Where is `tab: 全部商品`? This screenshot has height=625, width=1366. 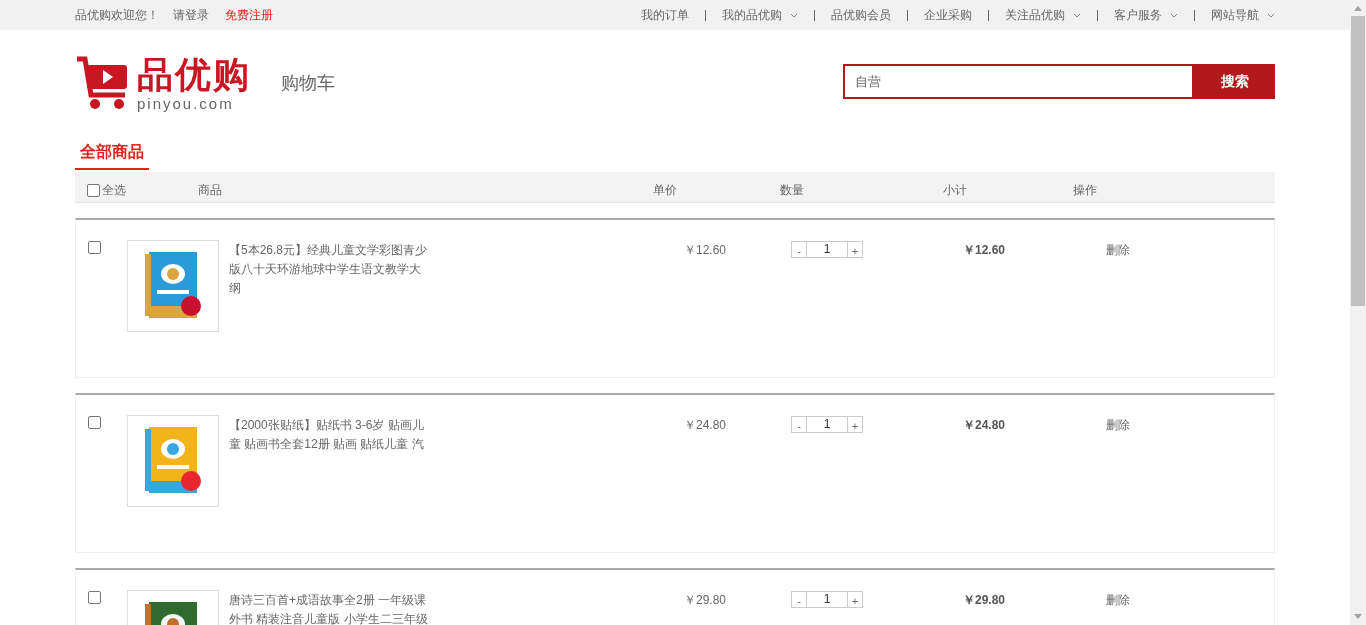 tab: 全部商品 is located at coordinates (112, 155).